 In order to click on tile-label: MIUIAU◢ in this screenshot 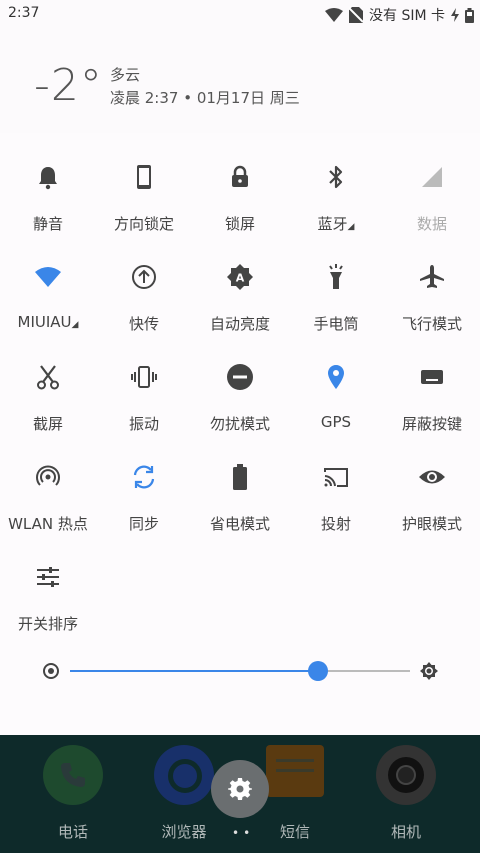, I will do `click(48, 322)`.